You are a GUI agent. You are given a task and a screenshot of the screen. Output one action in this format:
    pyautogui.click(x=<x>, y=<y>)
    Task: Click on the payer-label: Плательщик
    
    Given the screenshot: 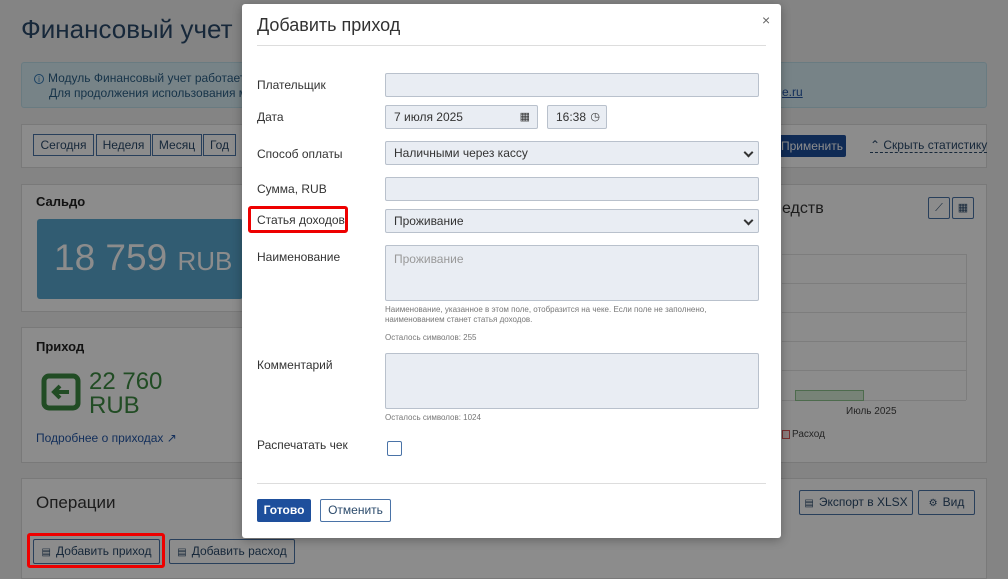 What is the action you would take?
    pyautogui.click(x=291, y=85)
    